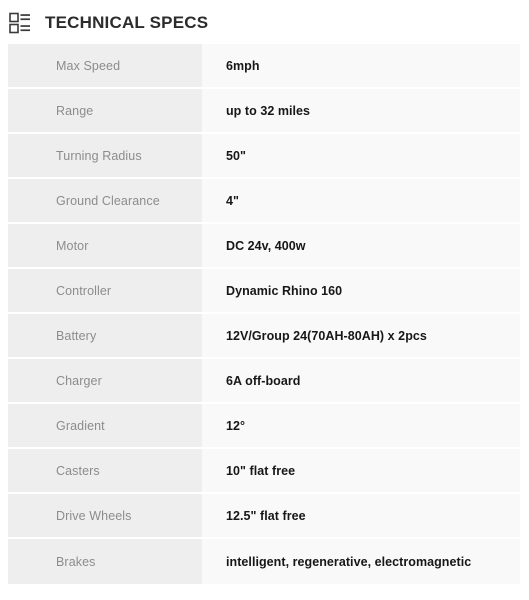 Image resolution: width=529 pixels, height=600 pixels. Describe the element at coordinates (264, 22) in the screenshot. I see `technical-specs-header: TECHNICAL SPECS` at that location.